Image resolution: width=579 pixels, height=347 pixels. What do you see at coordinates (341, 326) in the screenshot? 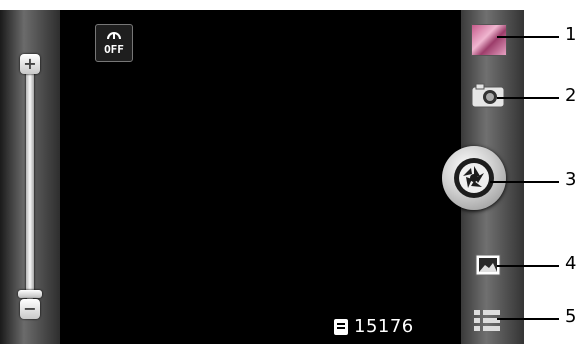
I see `sd-card-icon` at bounding box center [341, 326].